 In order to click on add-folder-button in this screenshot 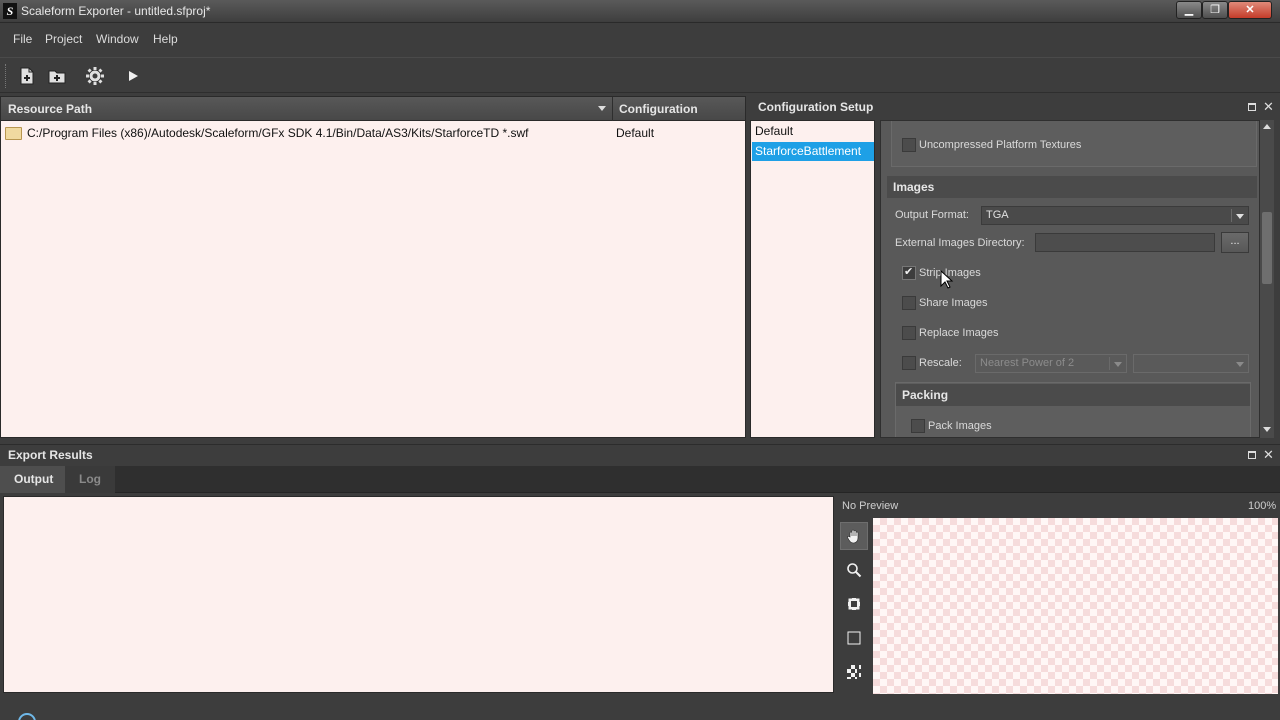, I will do `click(57, 76)`.